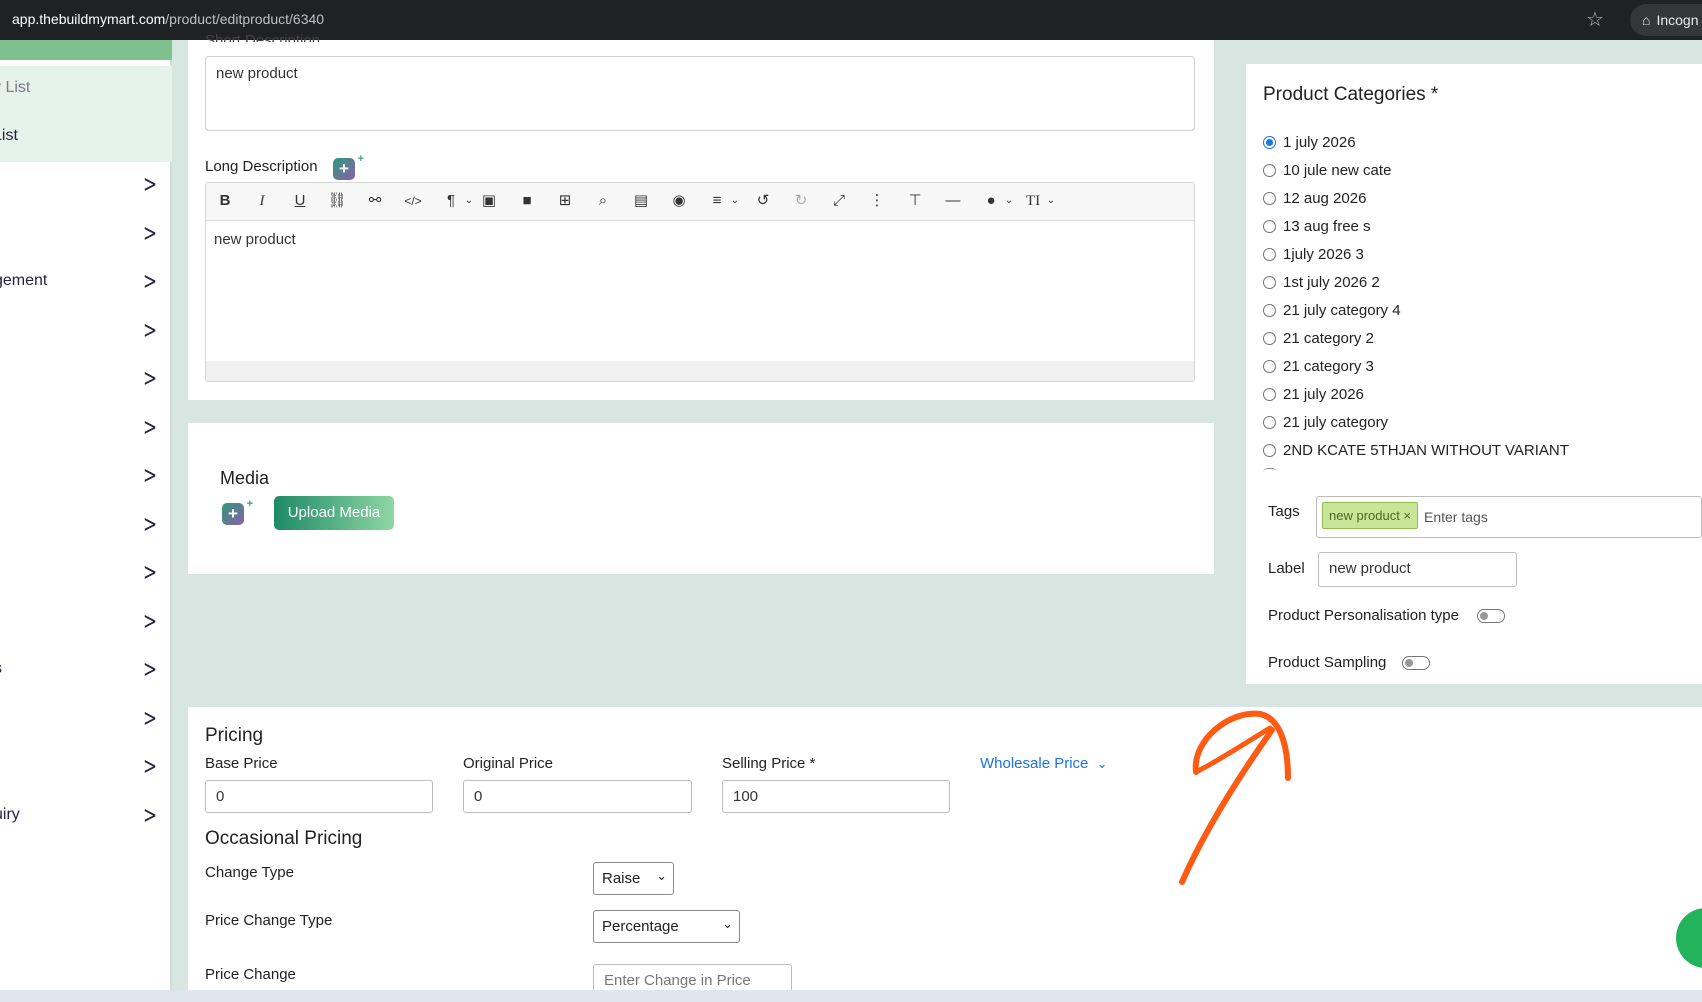 This screenshot has height=1002, width=1702. What do you see at coordinates (86, 669) in the screenshot?
I see `sidebar-item-11: s>` at bounding box center [86, 669].